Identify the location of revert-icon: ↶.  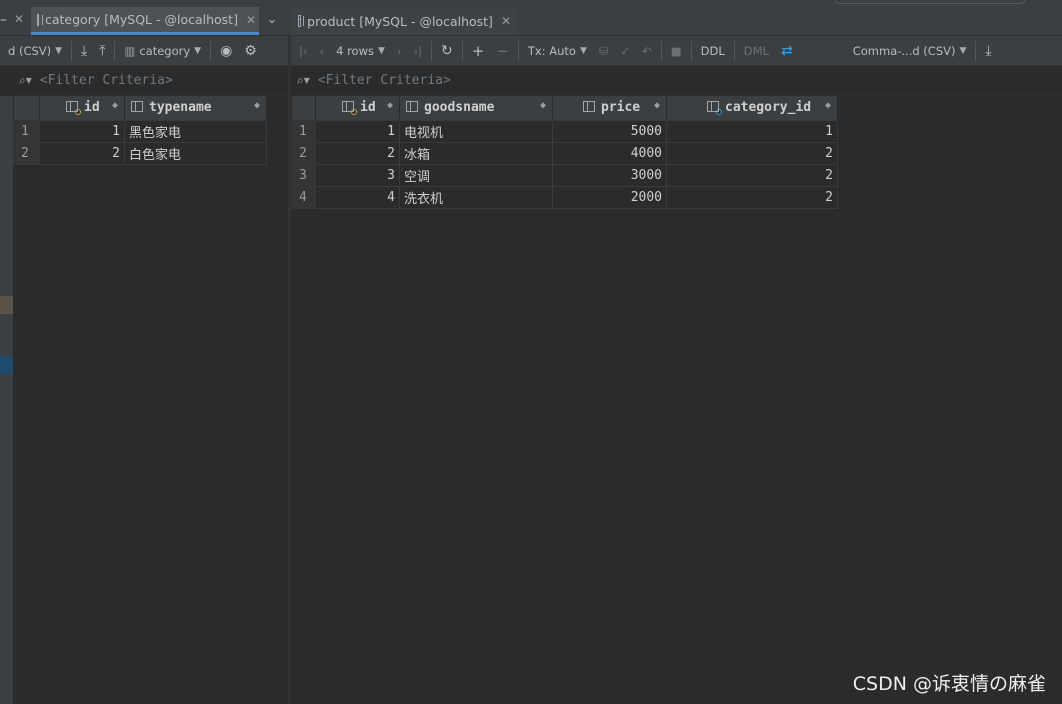
(647, 51).